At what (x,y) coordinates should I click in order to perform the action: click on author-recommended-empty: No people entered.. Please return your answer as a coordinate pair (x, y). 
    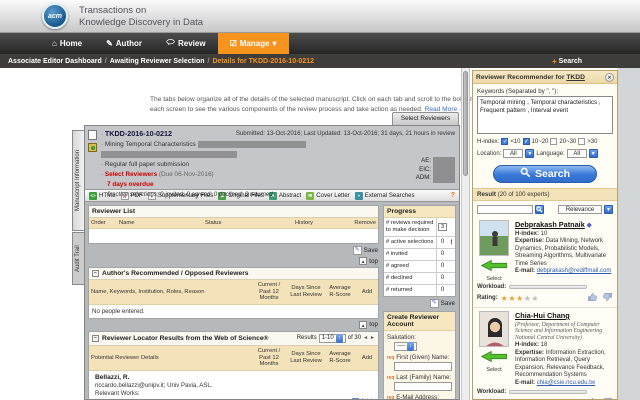
    Looking at the image, I should click on (233, 311).